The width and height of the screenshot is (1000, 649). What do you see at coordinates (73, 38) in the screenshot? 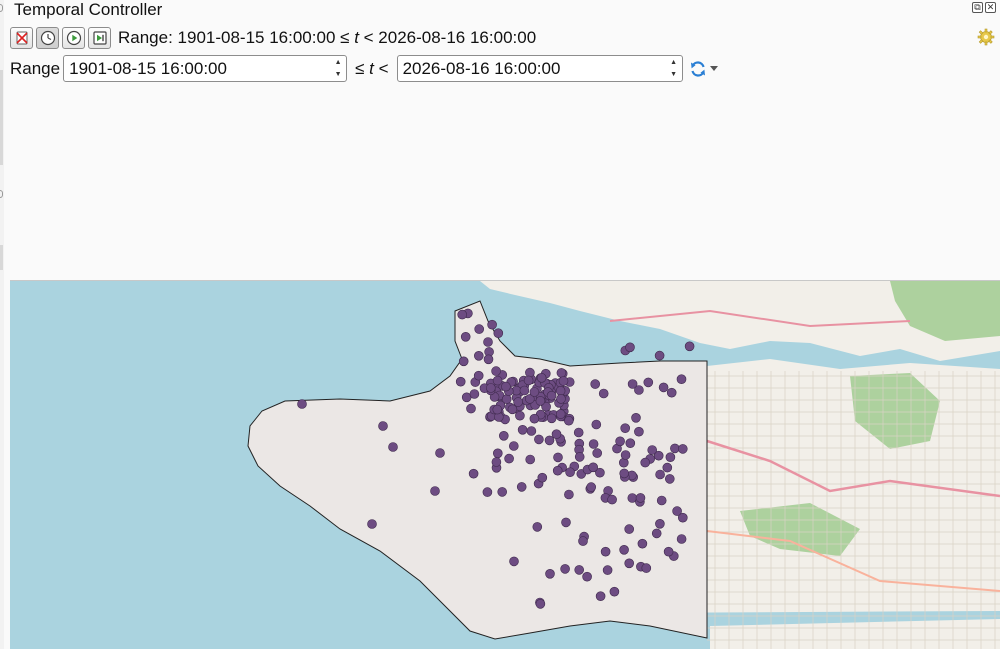
I see `animated-navigation-button` at bounding box center [73, 38].